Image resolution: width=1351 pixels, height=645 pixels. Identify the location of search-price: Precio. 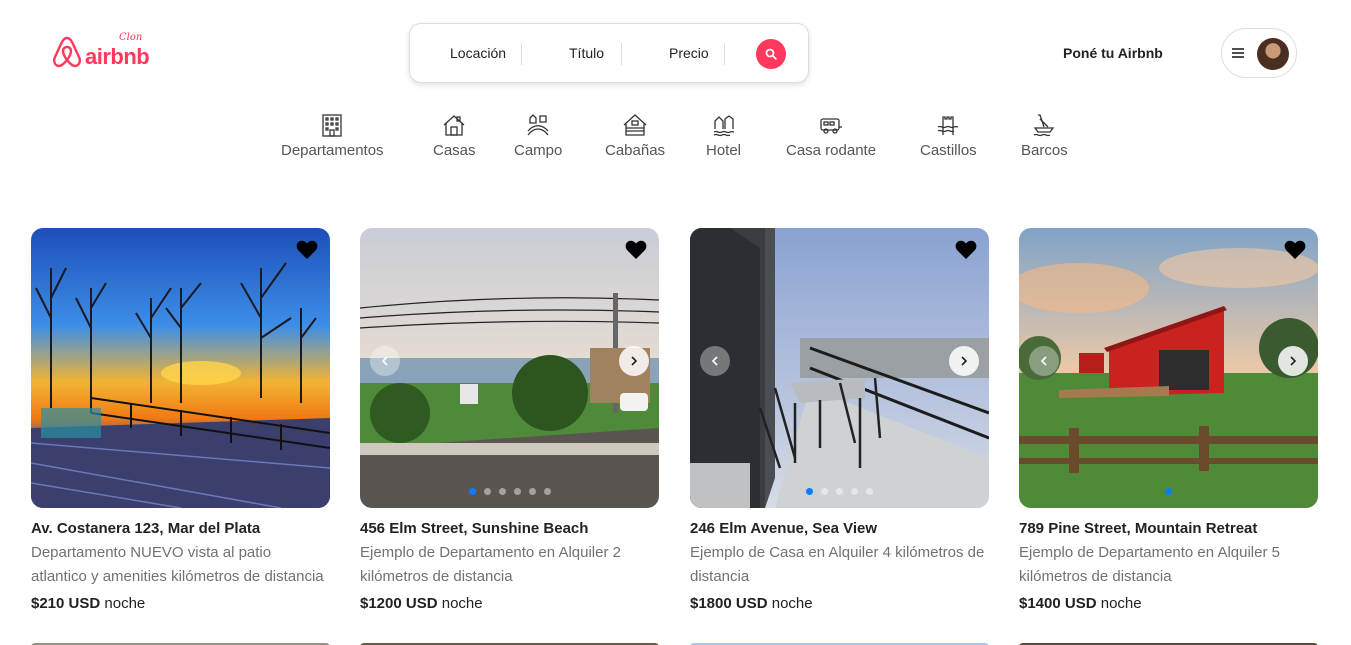
(689, 53).